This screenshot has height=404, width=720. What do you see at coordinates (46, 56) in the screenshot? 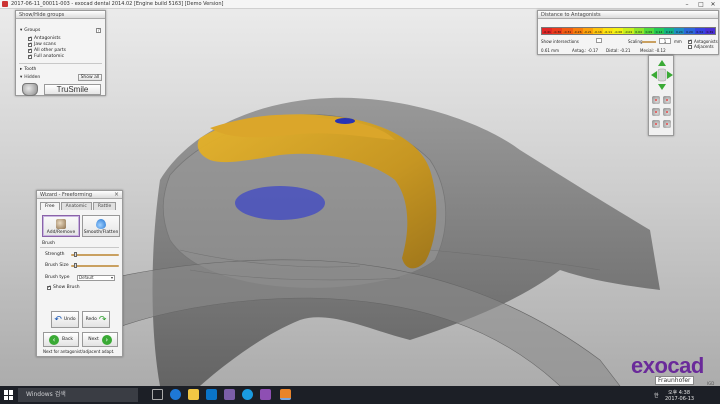
I see `group-item-full-anatomic: Full anatomic` at bounding box center [46, 56].